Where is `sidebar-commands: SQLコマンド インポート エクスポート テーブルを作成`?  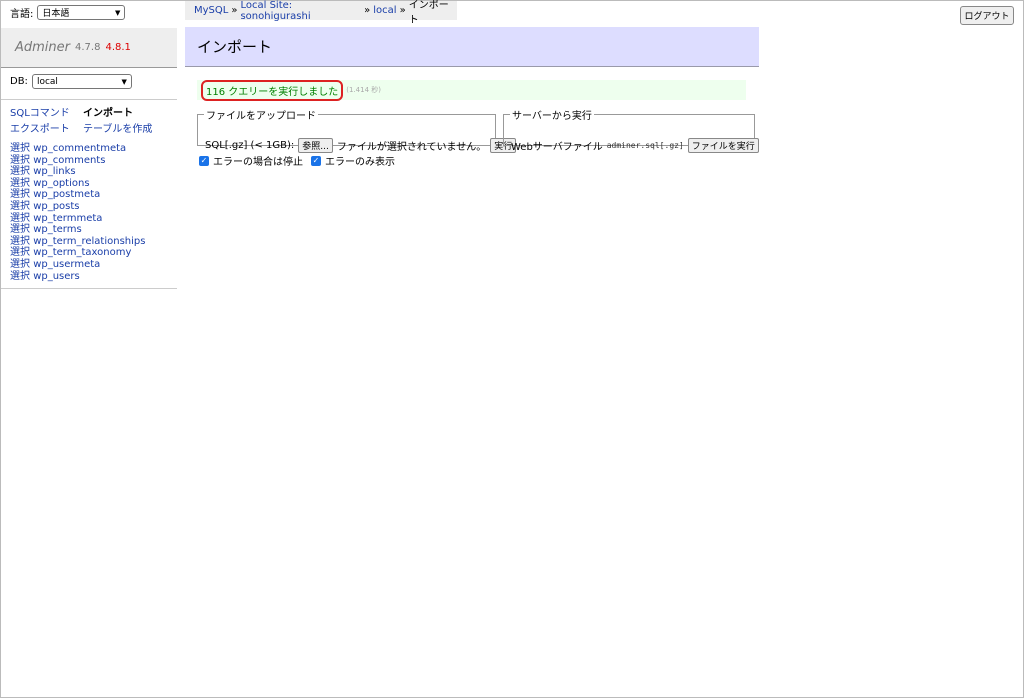
sidebar-commands: SQLコマンド インポート エクスポート テーブルを作成 is located at coordinates (81, 119).